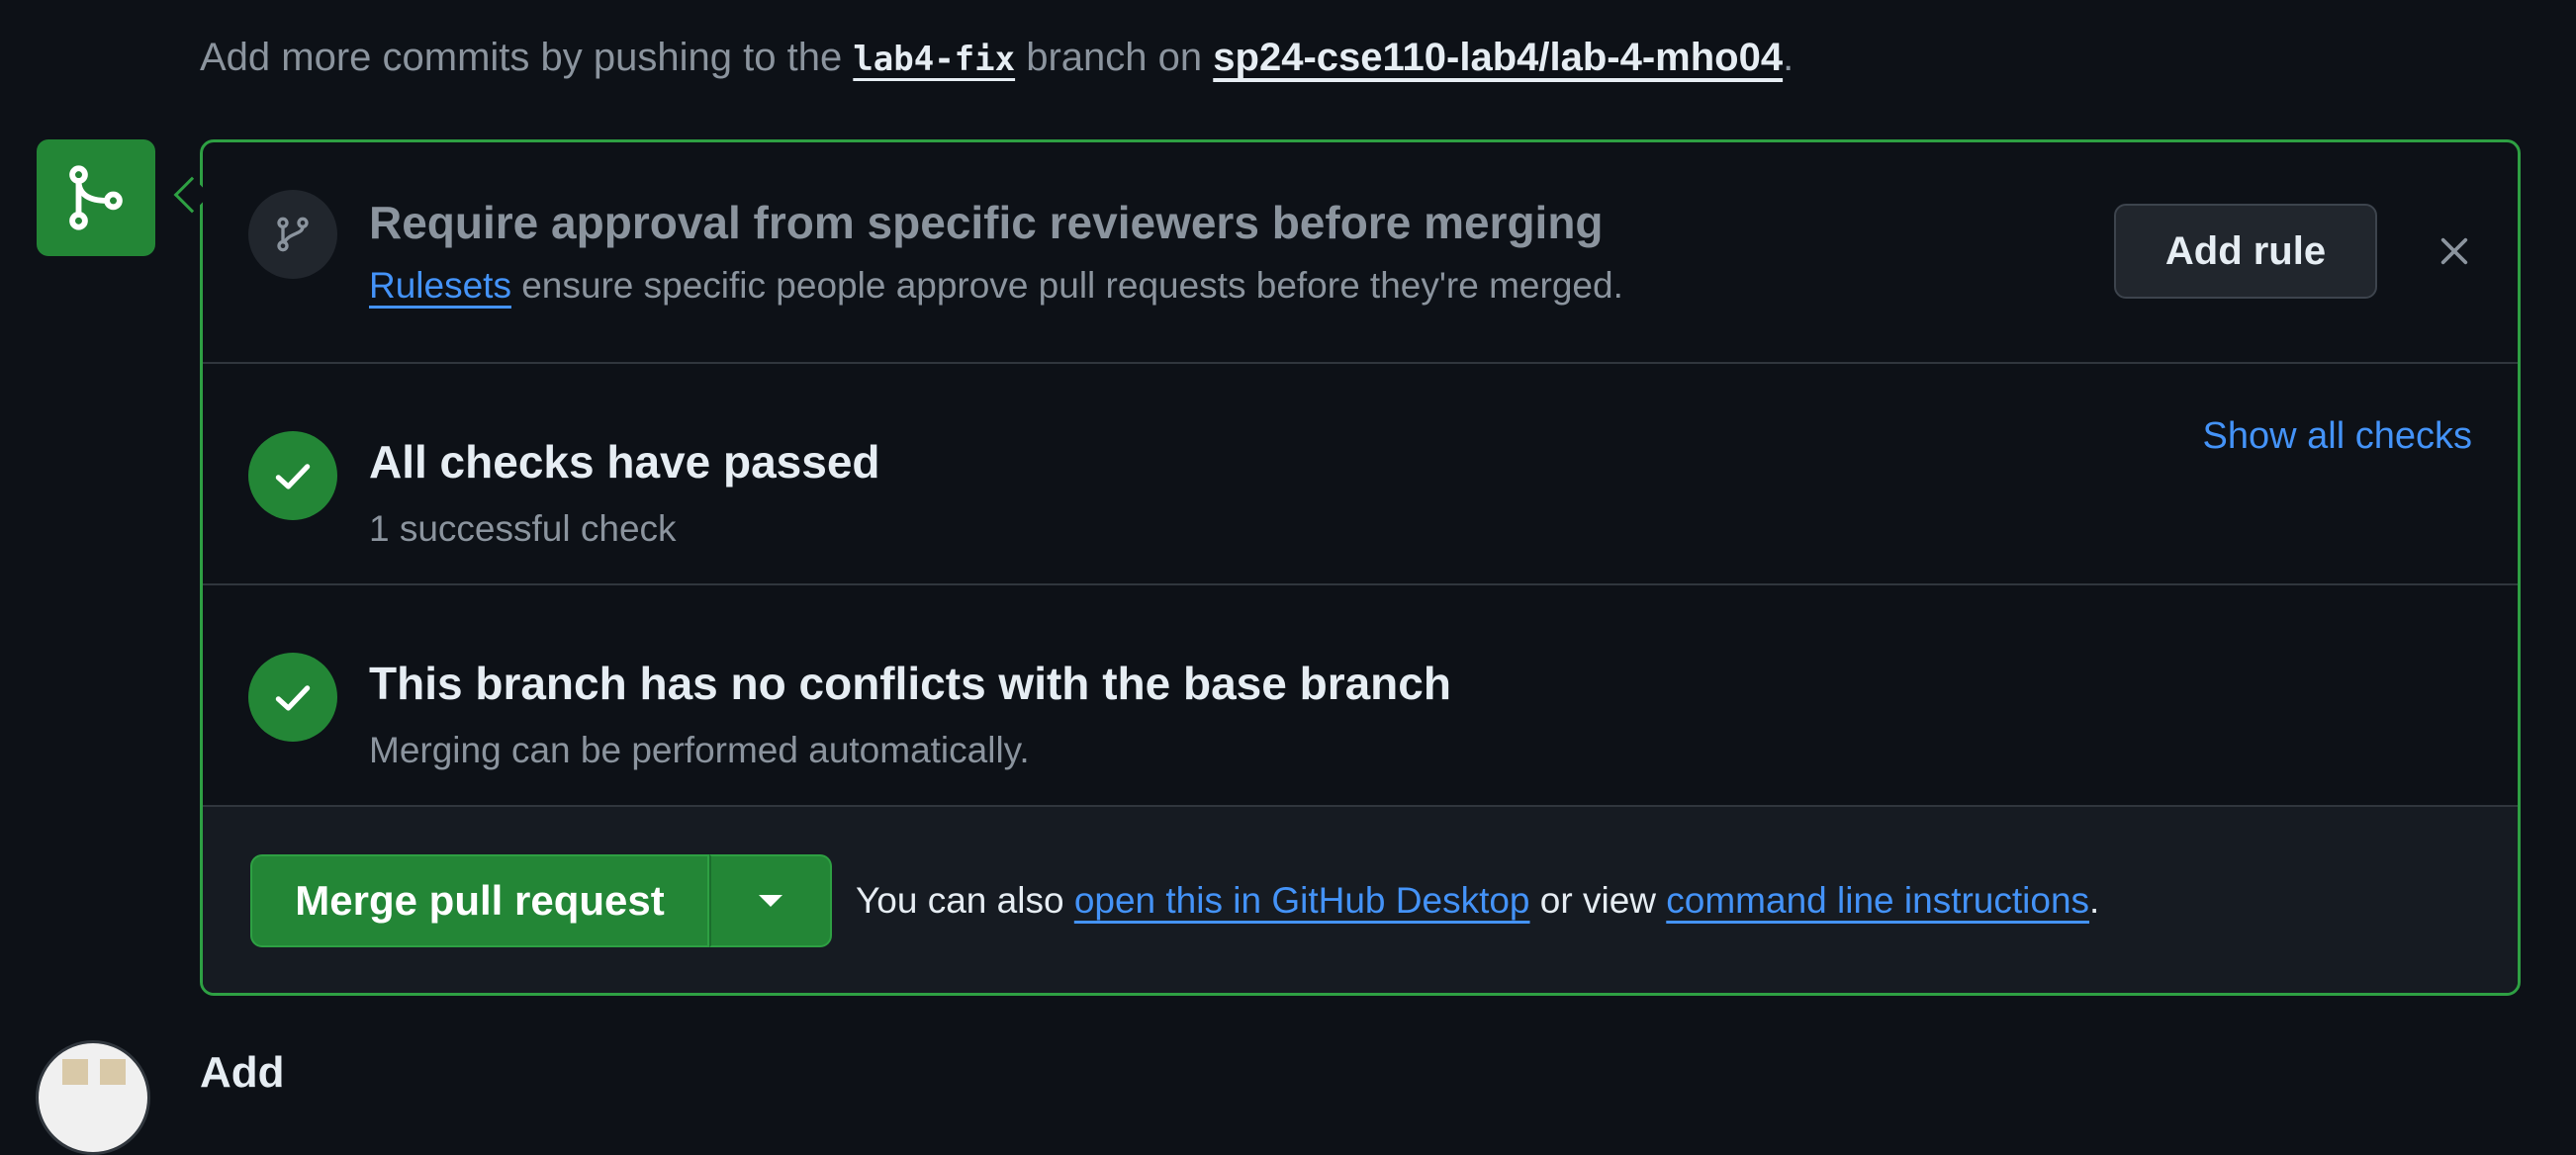  I want to click on merge-method-dropdown, so click(770, 900).